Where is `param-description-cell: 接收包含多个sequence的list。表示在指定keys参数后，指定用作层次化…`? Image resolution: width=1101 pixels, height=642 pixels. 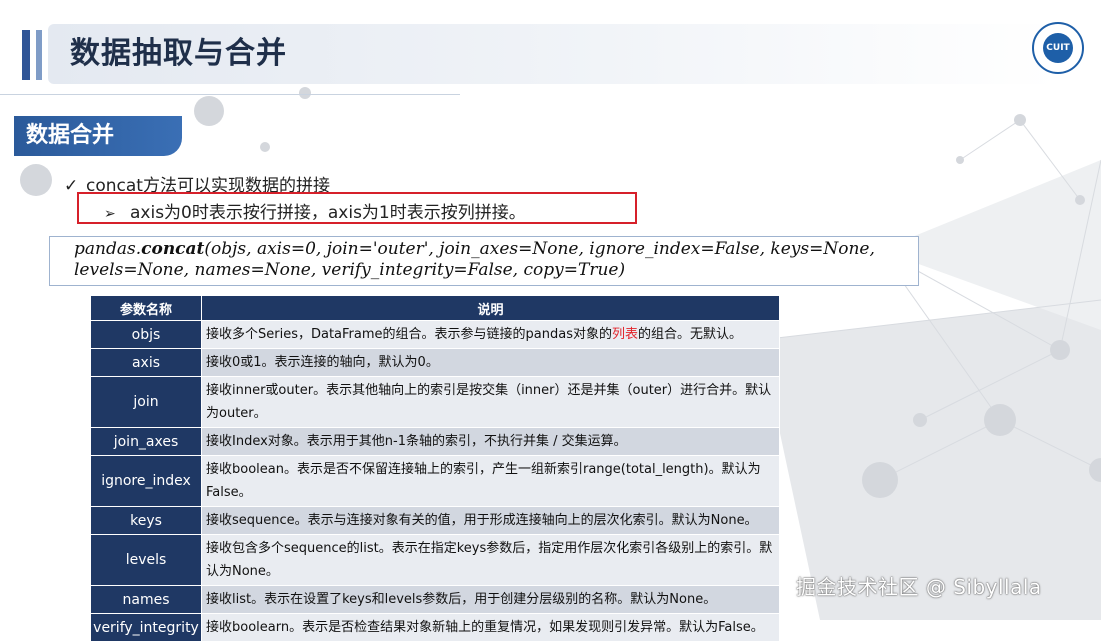
param-description-cell: 接收包含多个sequence的list。表示在指定keys参数后，指定用作层次化… is located at coordinates (490, 560).